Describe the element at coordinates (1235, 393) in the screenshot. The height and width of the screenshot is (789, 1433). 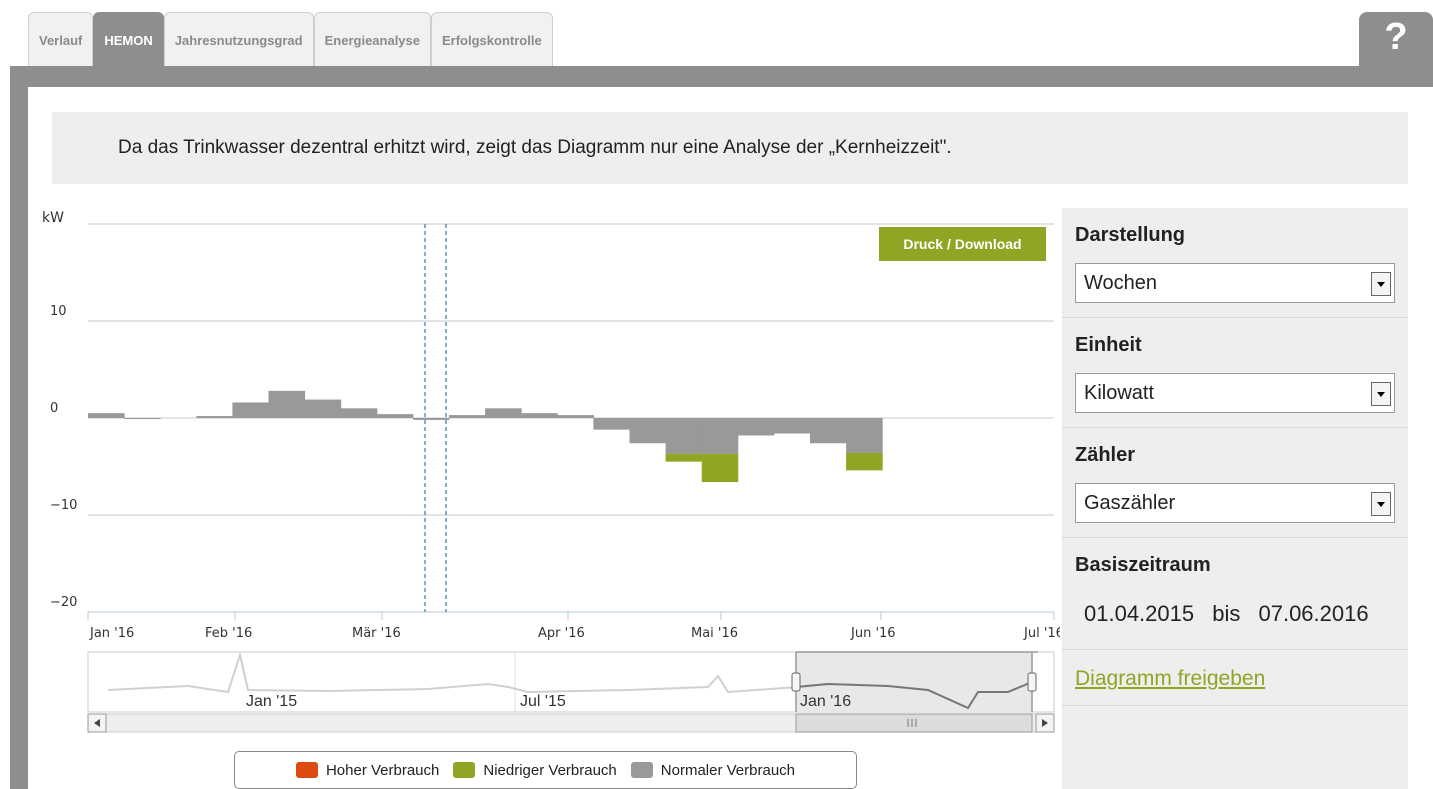
I see `einheit-select: Kilowatt` at that location.